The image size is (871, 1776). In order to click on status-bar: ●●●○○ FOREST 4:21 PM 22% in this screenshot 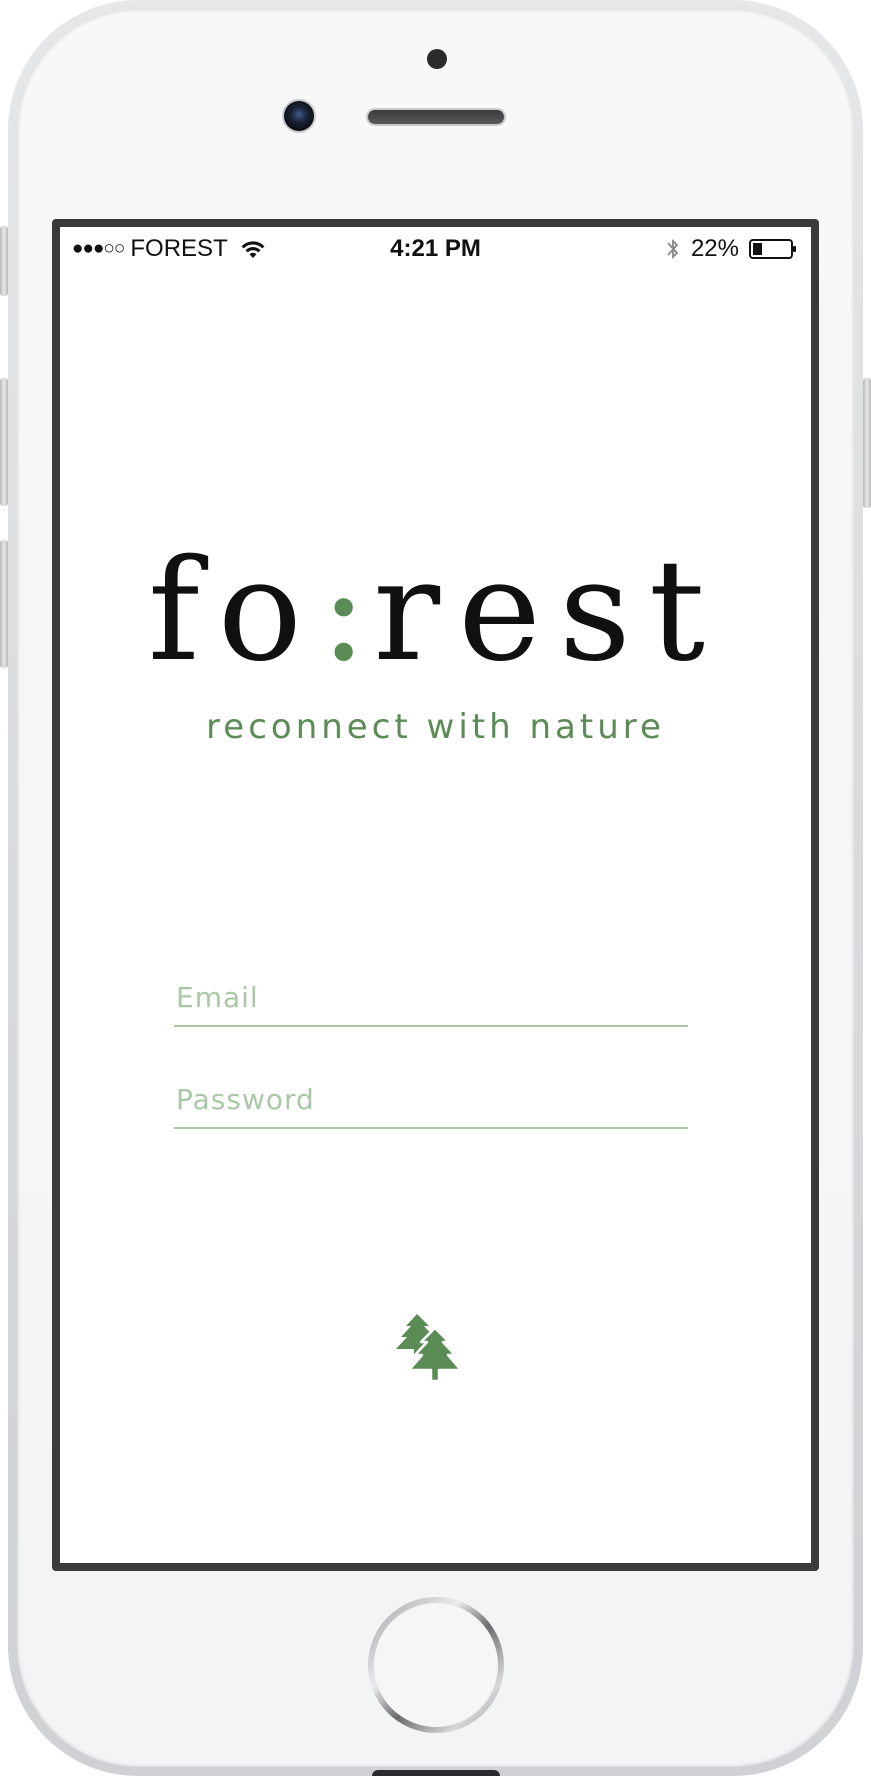, I will do `click(435, 251)`.